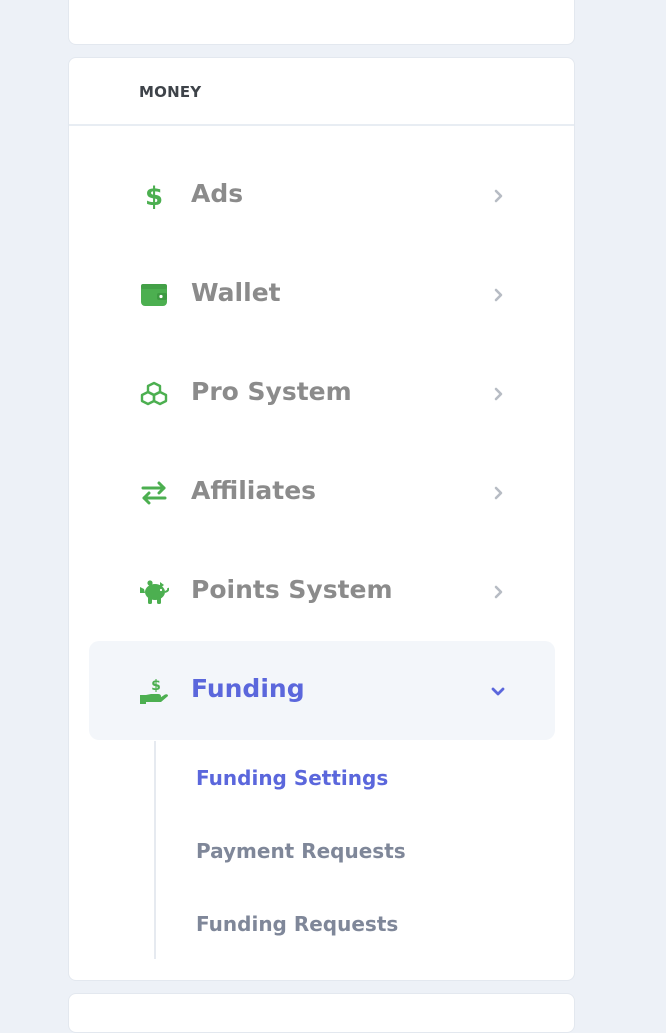  What do you see at coordinates (292, 589) in the screenshot?
I see `menu-item-label: Points System` at bounding box center [292, 589].